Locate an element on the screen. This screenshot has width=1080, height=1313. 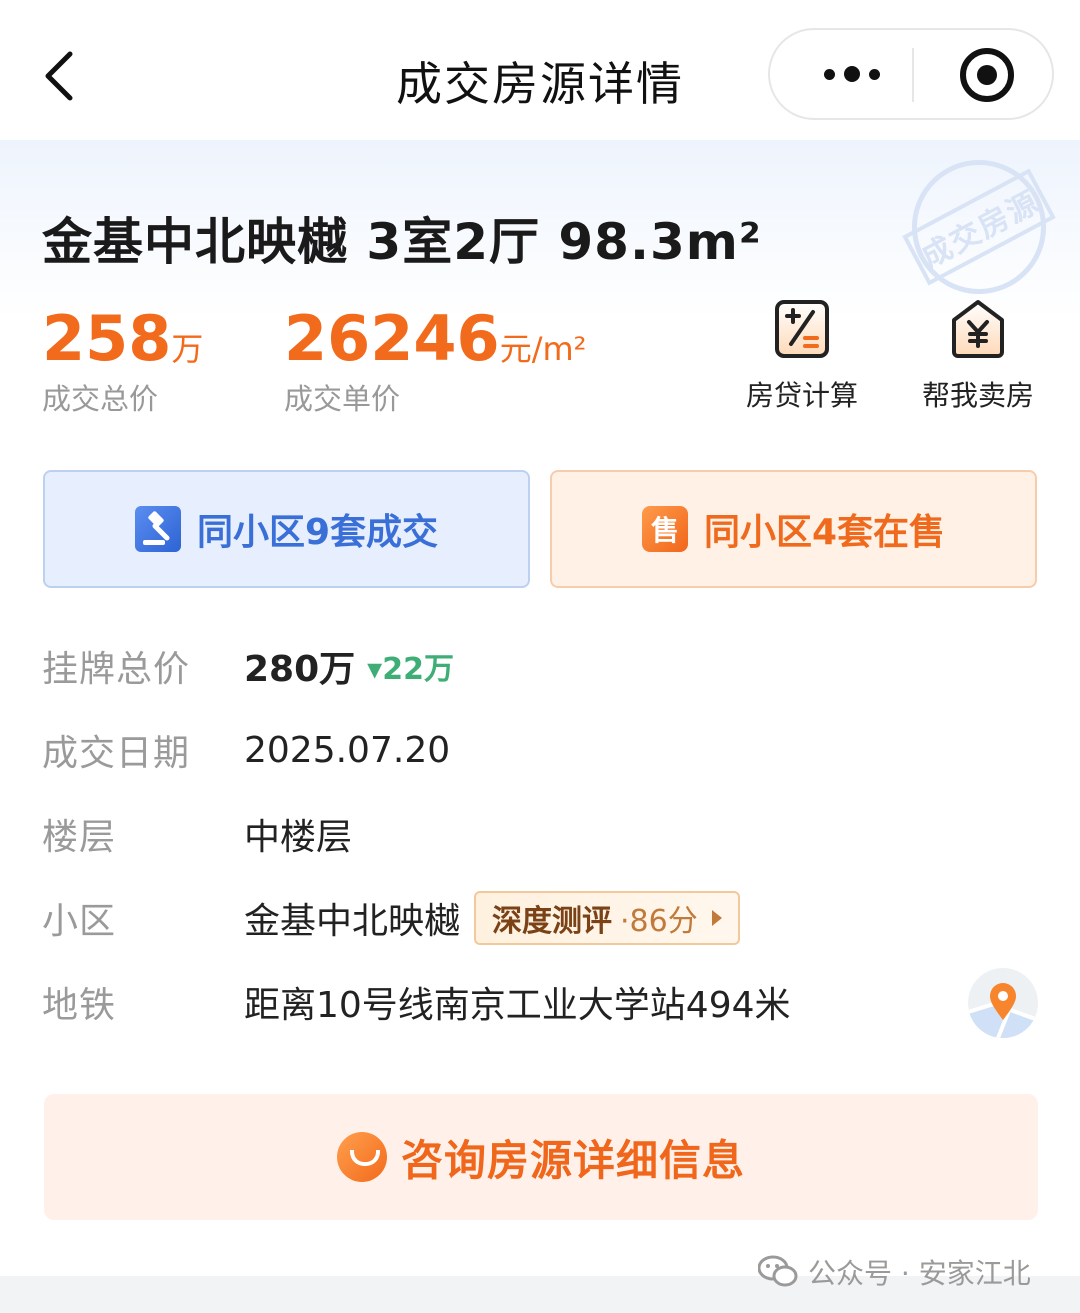
community-row: 小区 金基中北映樾 深度测评 ·86分 is located at coordinates (391, 918).